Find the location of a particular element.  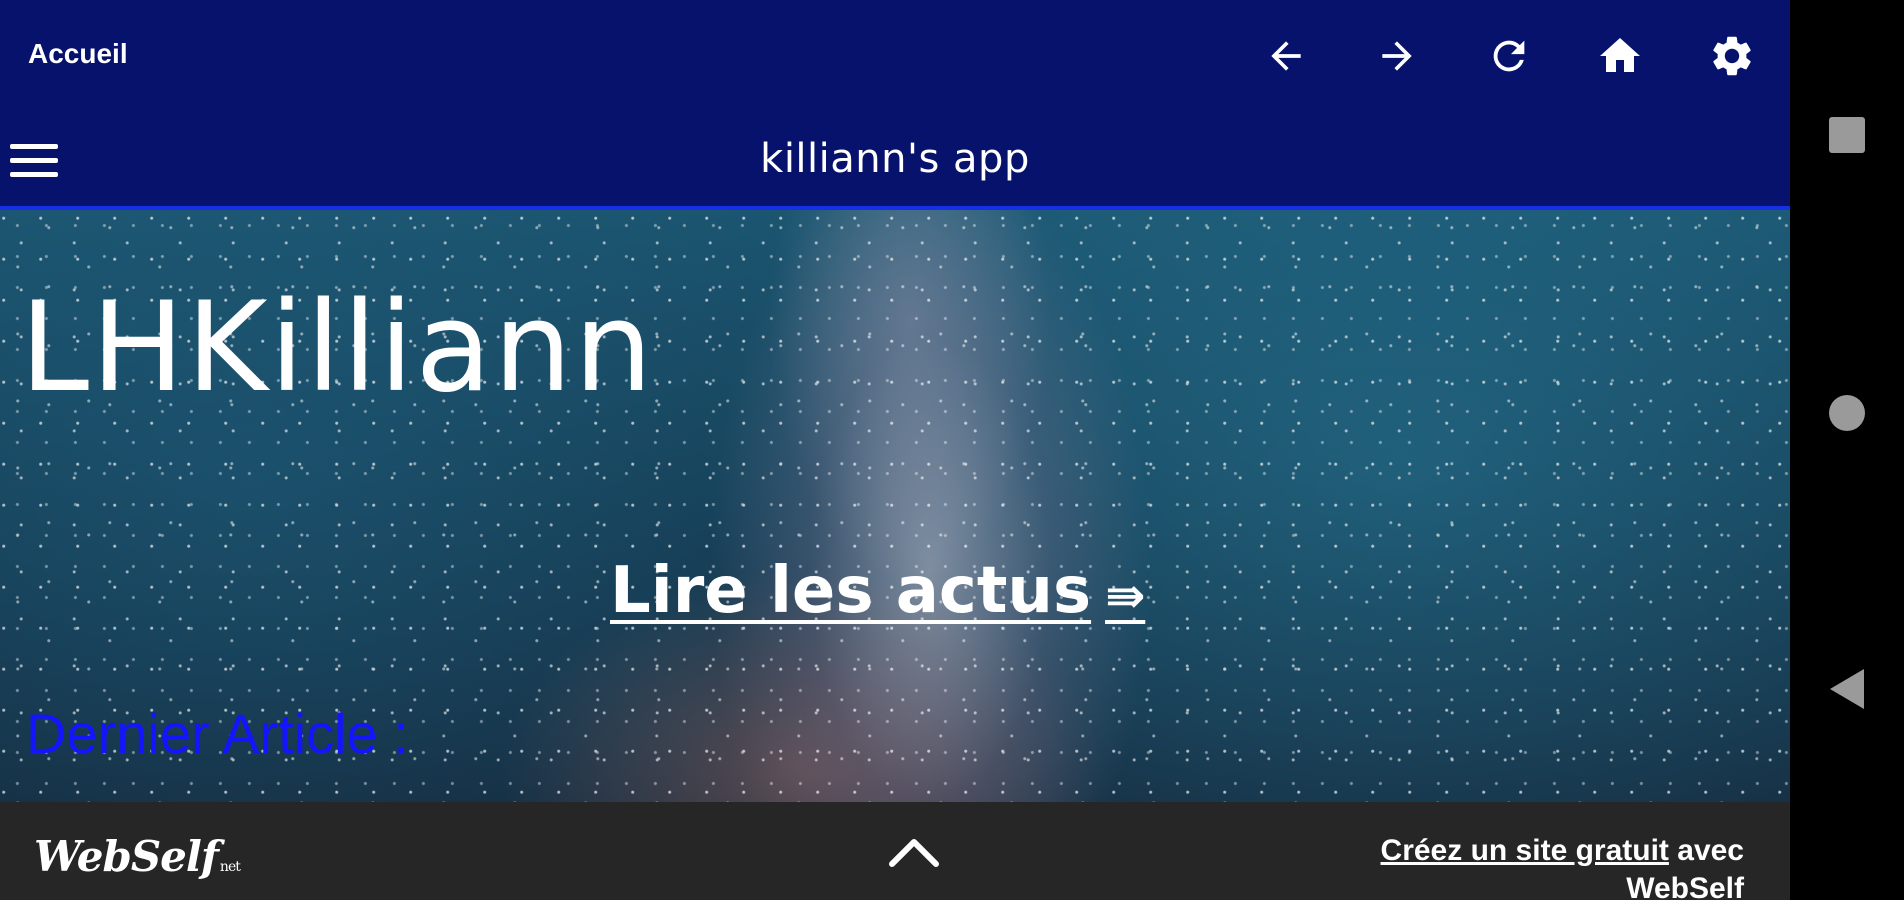

reload-button is located at coordinates (1509, 56).